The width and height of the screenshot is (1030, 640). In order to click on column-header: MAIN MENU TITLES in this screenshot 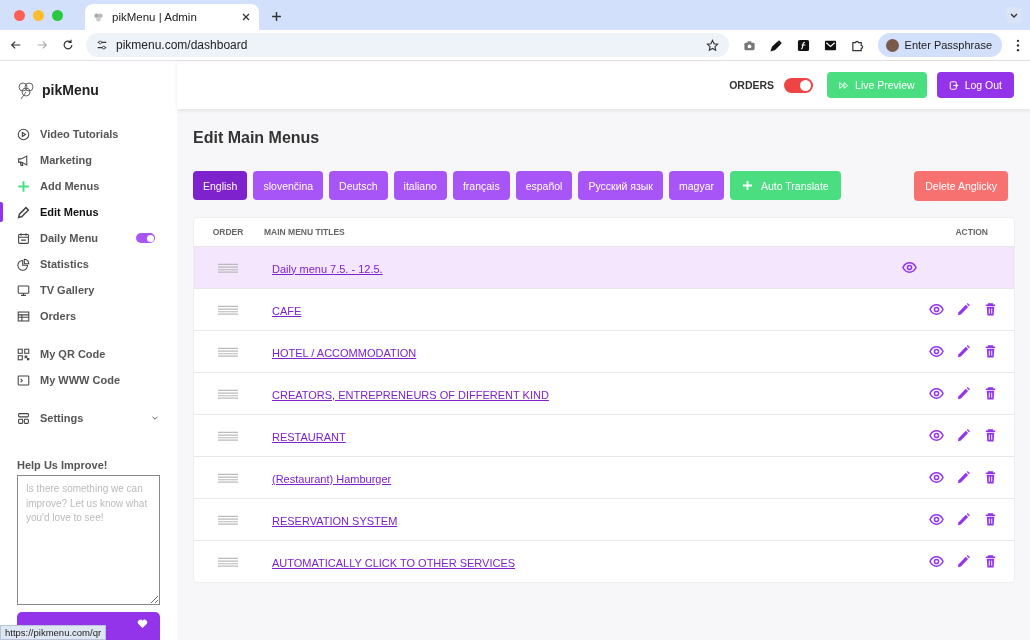, I will do `click(304, 232)`.